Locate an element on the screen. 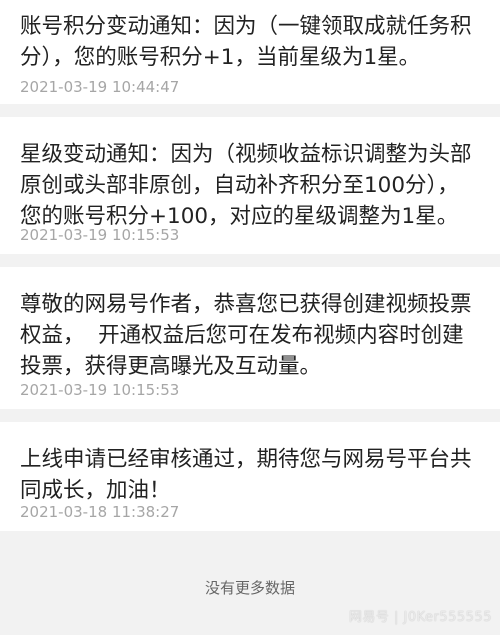 The image size is (500, 635). notification-message: 上线申请已经审核通过，期待您与网易号平台共同成长，加油！ is located at coordinates (246, 475).